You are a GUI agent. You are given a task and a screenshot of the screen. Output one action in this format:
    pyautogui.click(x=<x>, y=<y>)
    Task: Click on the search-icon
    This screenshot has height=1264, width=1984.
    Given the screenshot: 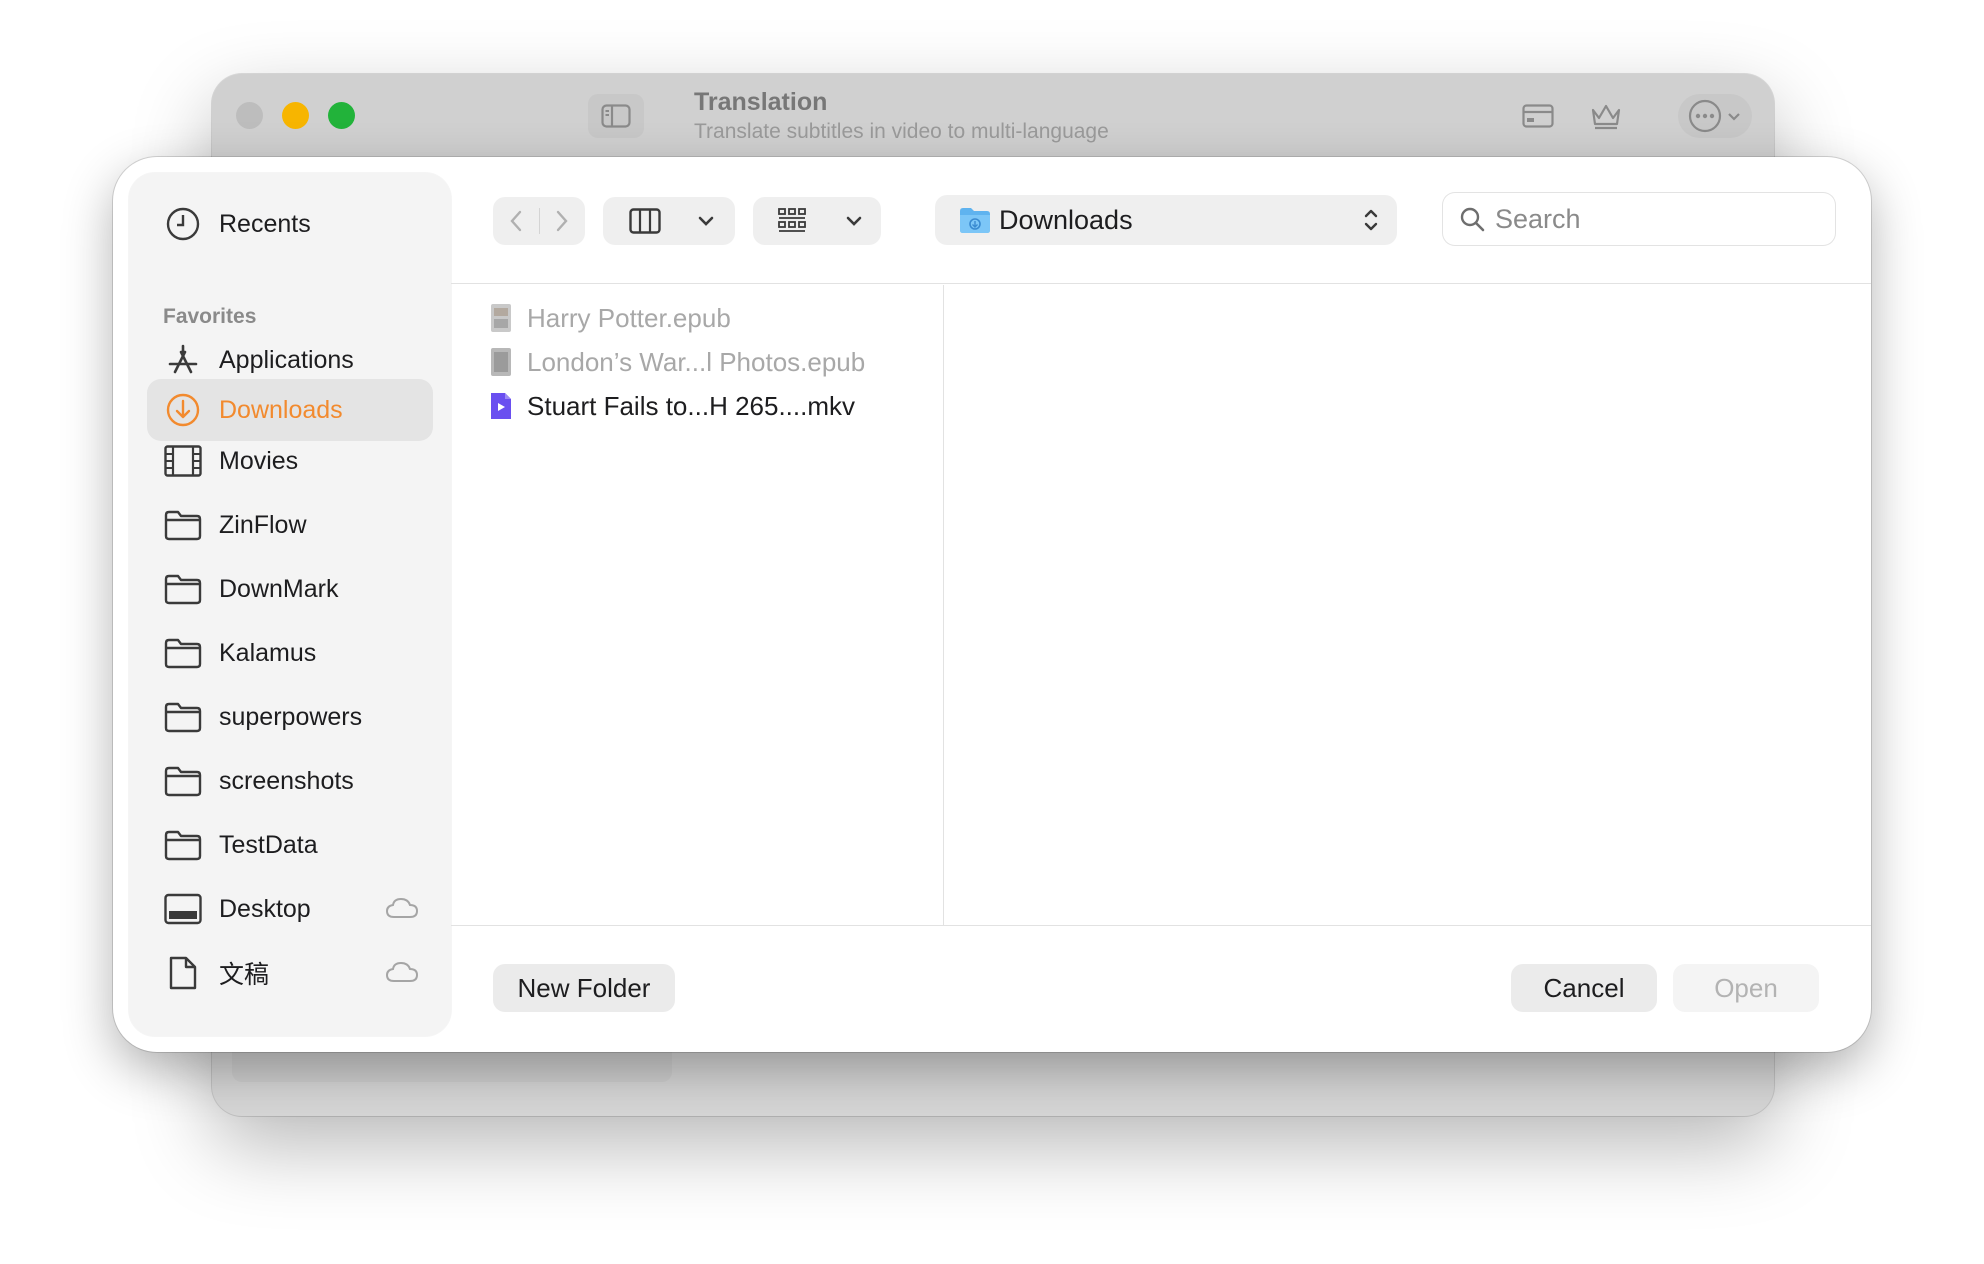 What is the action you would take?
    pyautogui.click(x=1472, y=219)
    